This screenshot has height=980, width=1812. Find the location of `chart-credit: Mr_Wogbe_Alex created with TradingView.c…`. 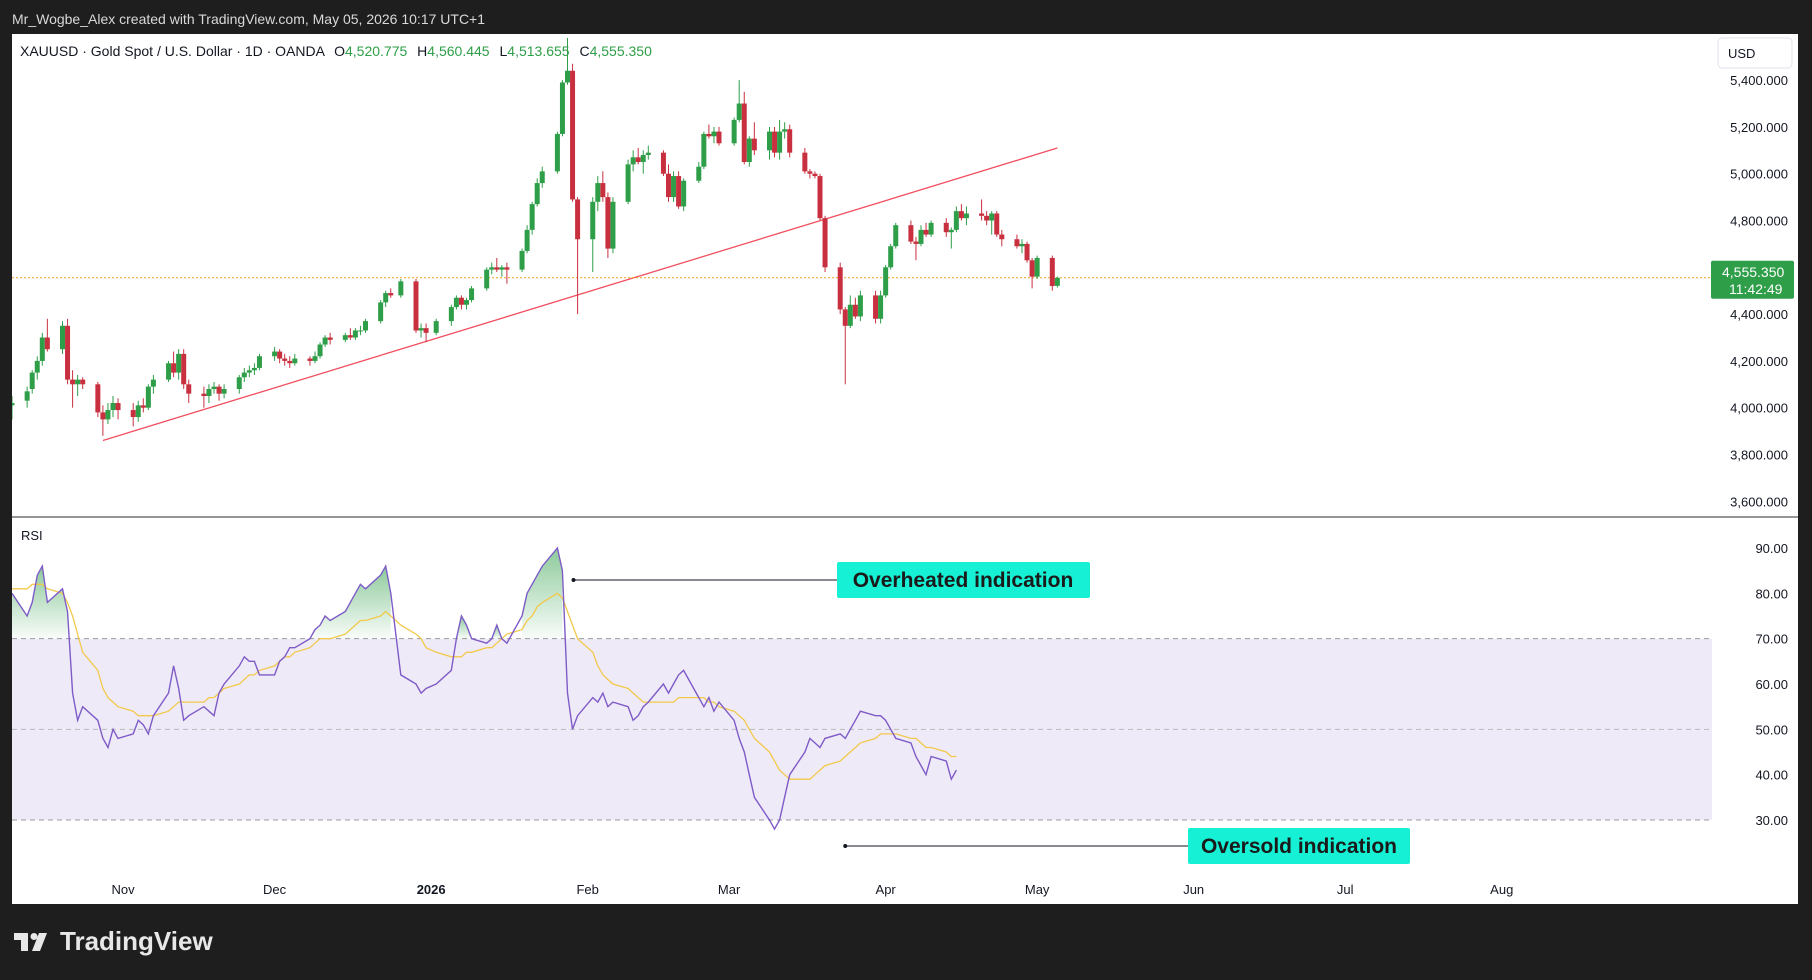

chart-credit: Mr_Wogbe_Alex created with TradingView.c… is located at coordinates (249, 19).